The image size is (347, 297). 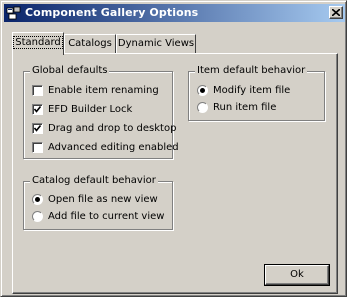 I want to click on run-item-file-radio: Run item file, so click(x=236, y=107).